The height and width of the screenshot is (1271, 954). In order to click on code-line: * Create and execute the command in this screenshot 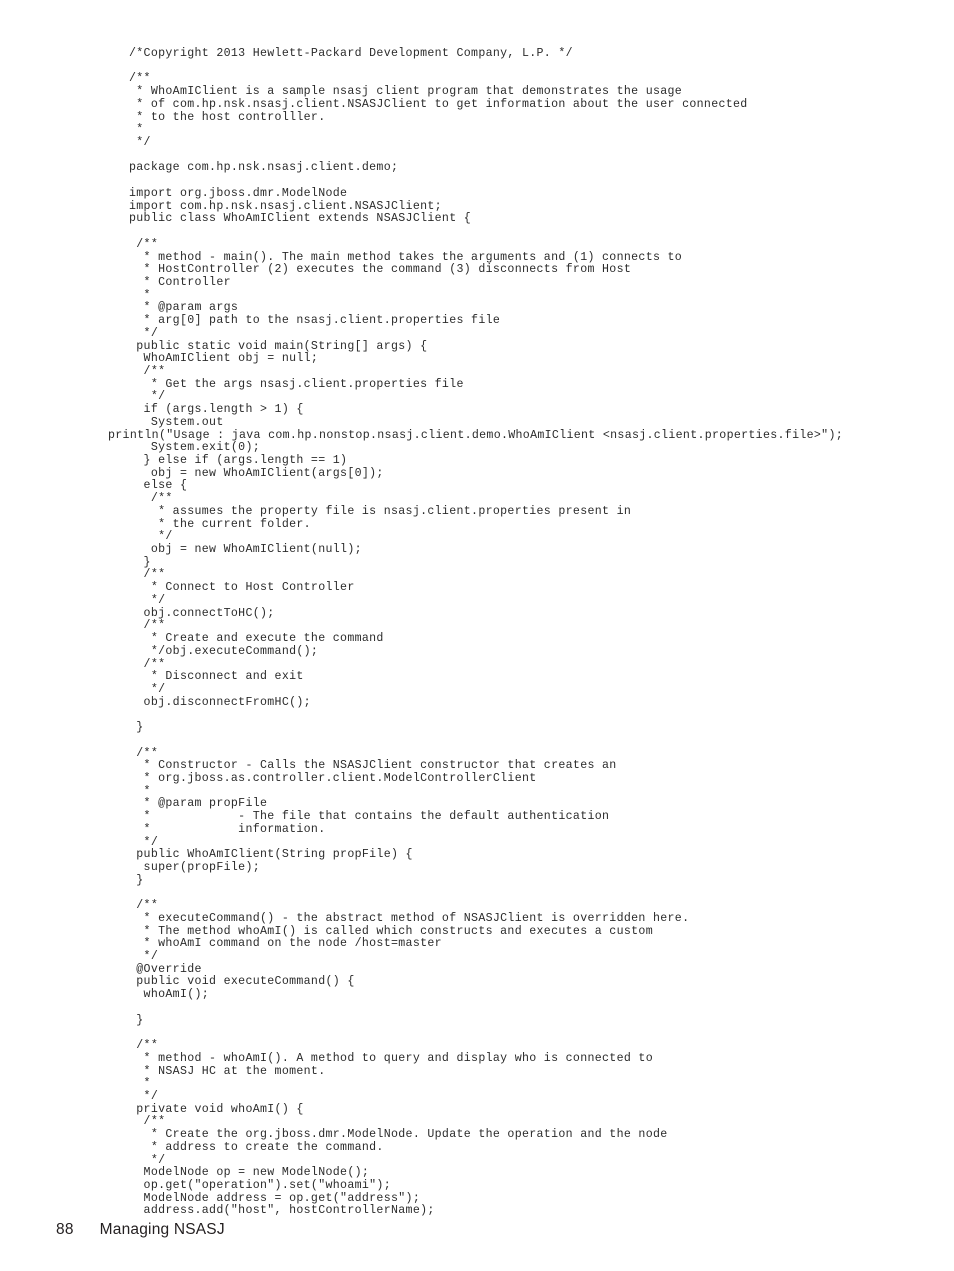, I will do `click(256, 639)`.